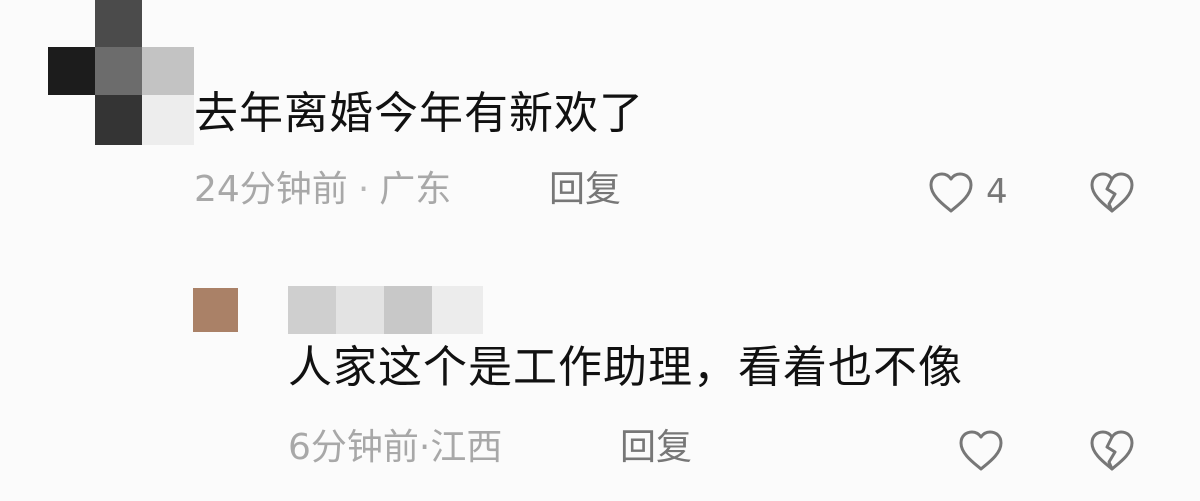 This screenshot has height=501, width=1200. I want to click on comment-meta: 24分钟前 · 广东, so click(322, 190).